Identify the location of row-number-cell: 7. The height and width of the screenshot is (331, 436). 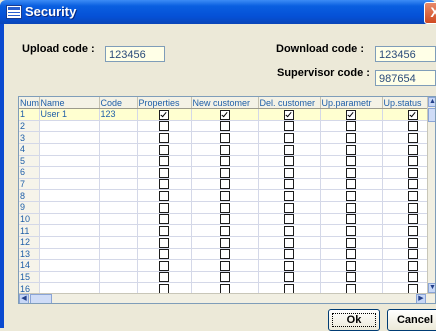
(29, 184).